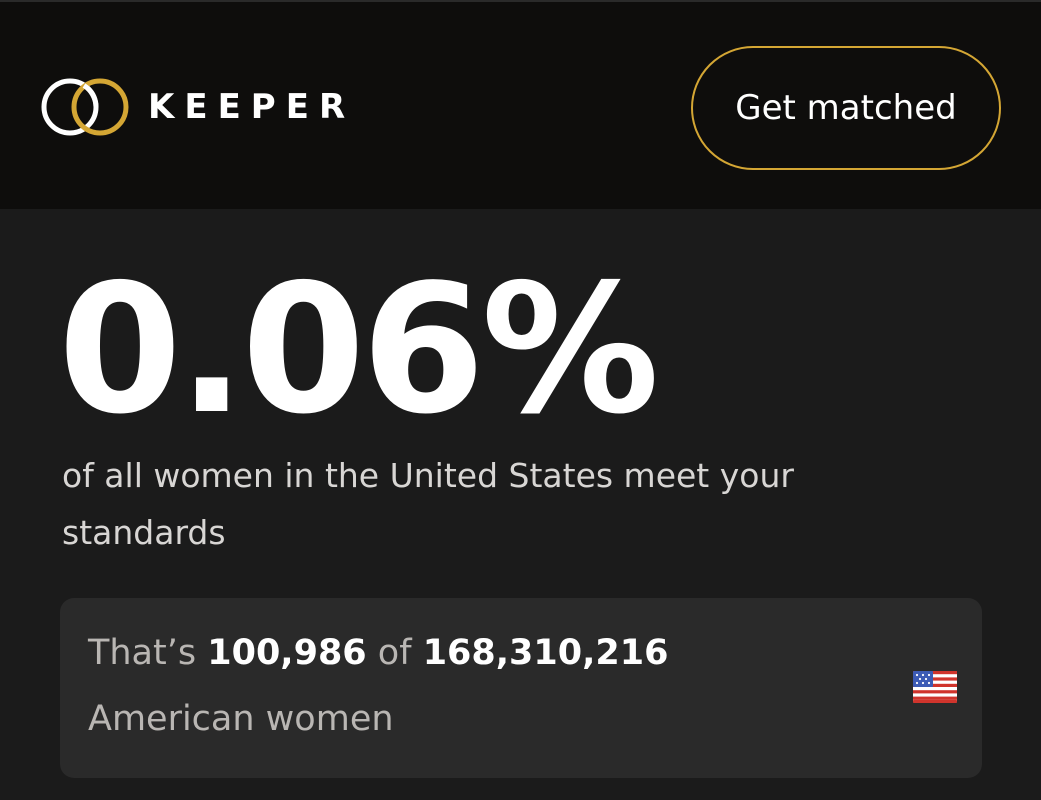  Describe the element at coordinates (545, 653) in the screenshot. I see `total-count: 168,310,216` at that location.